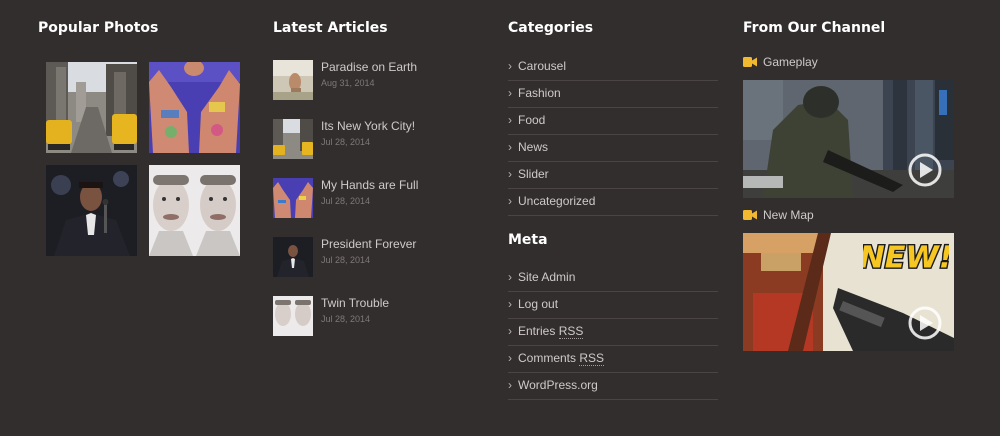  Describe the element at coordinates (613, 332) in the screenshot. I see `meta-item-entries-rss: › Entries RSS` at that location.